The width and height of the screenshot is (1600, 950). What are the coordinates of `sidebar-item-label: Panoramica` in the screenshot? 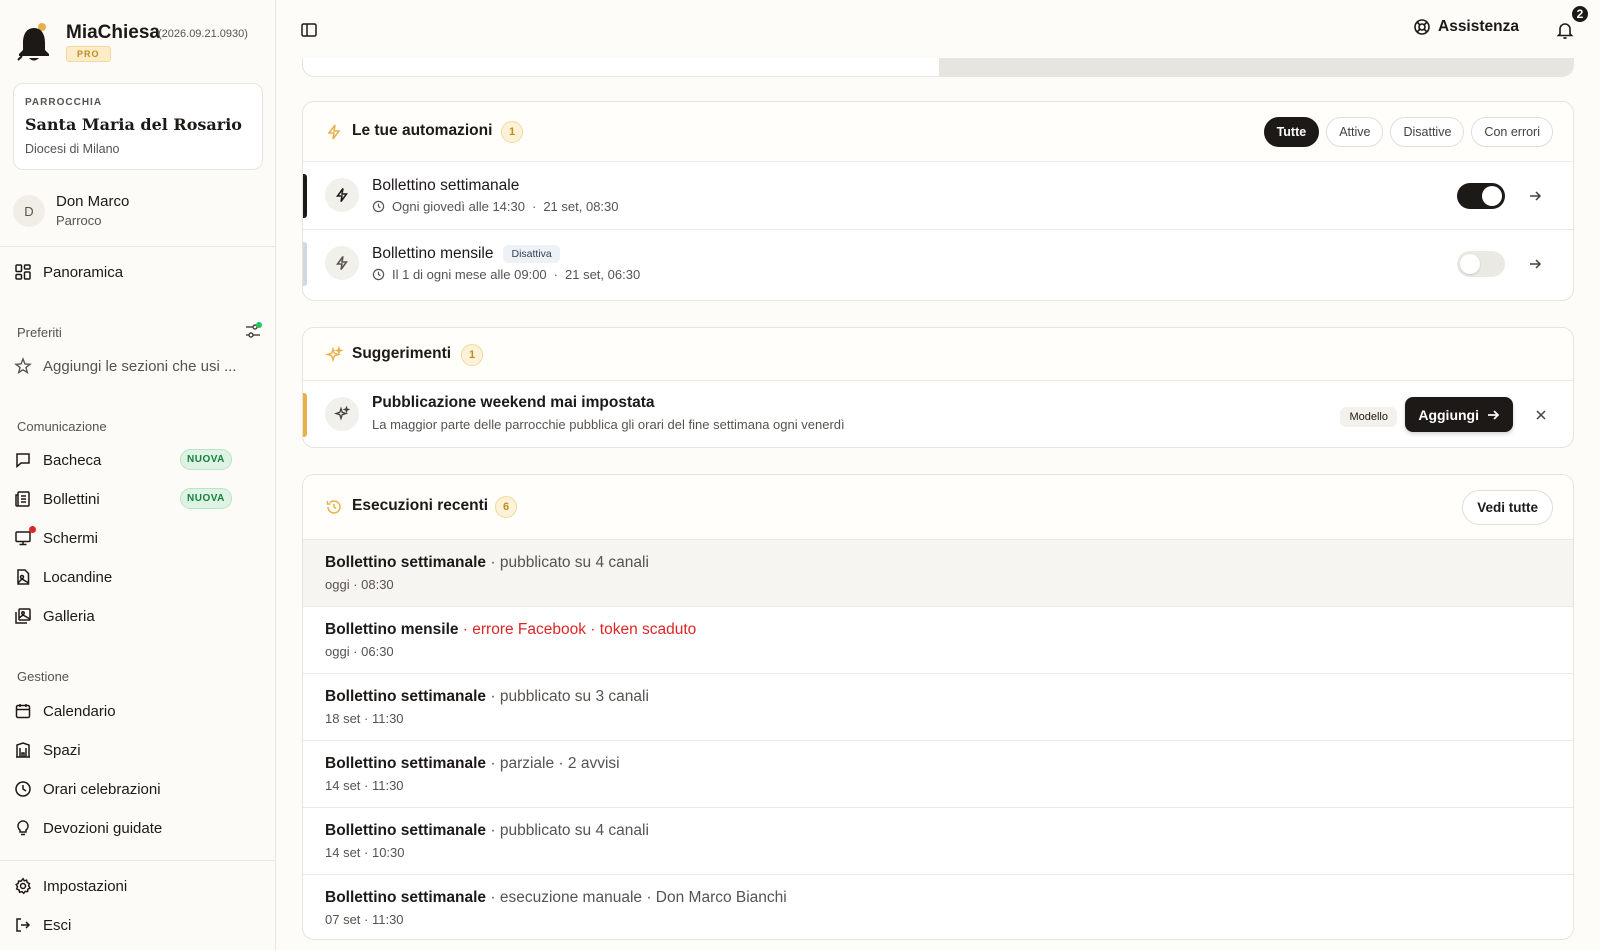 It's located at (83, 272).